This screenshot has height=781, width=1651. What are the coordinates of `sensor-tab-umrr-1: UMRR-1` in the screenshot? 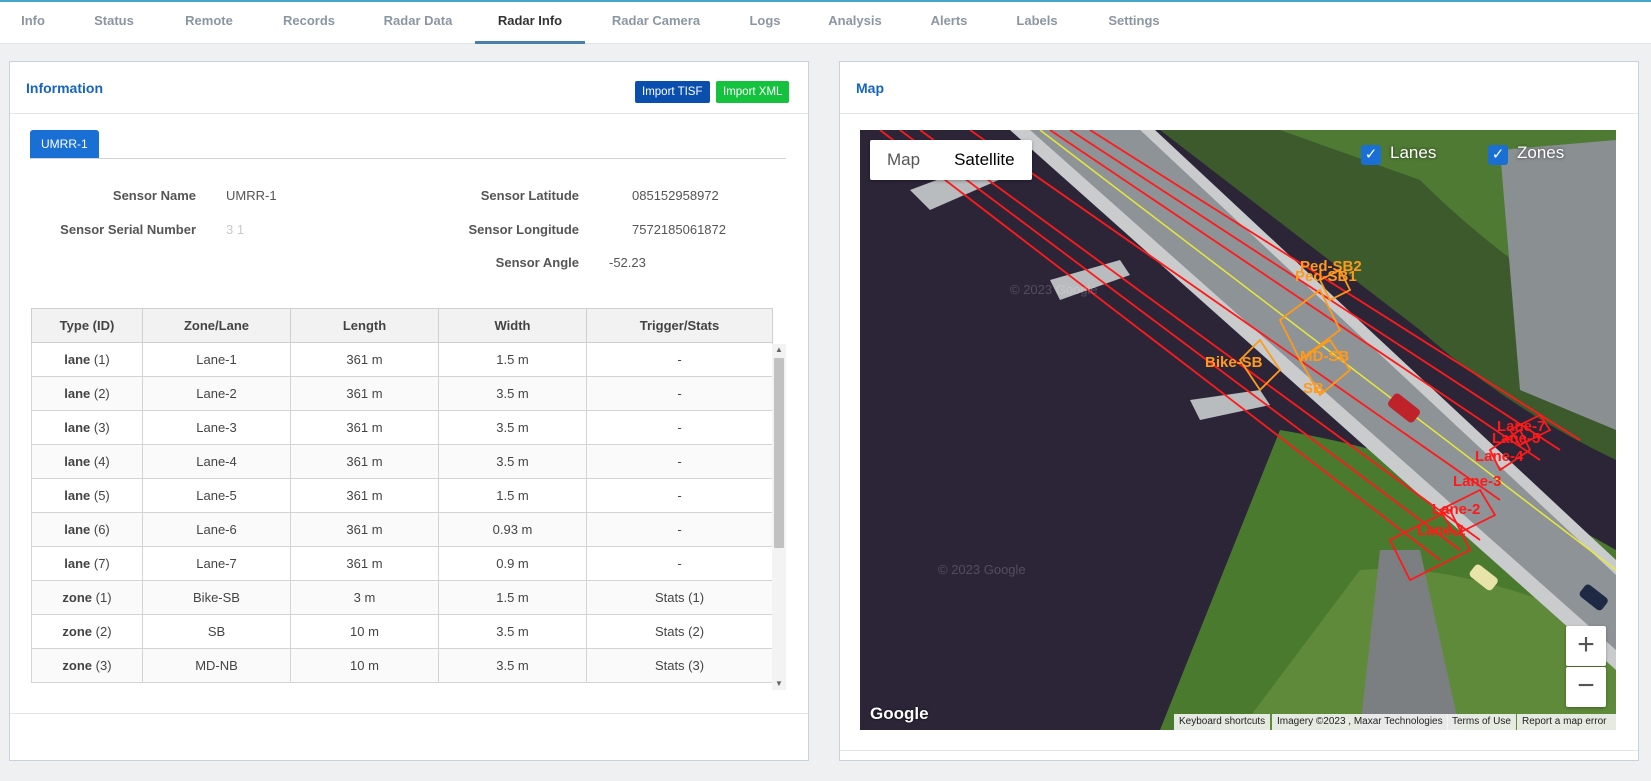 It's located at (64, 144).